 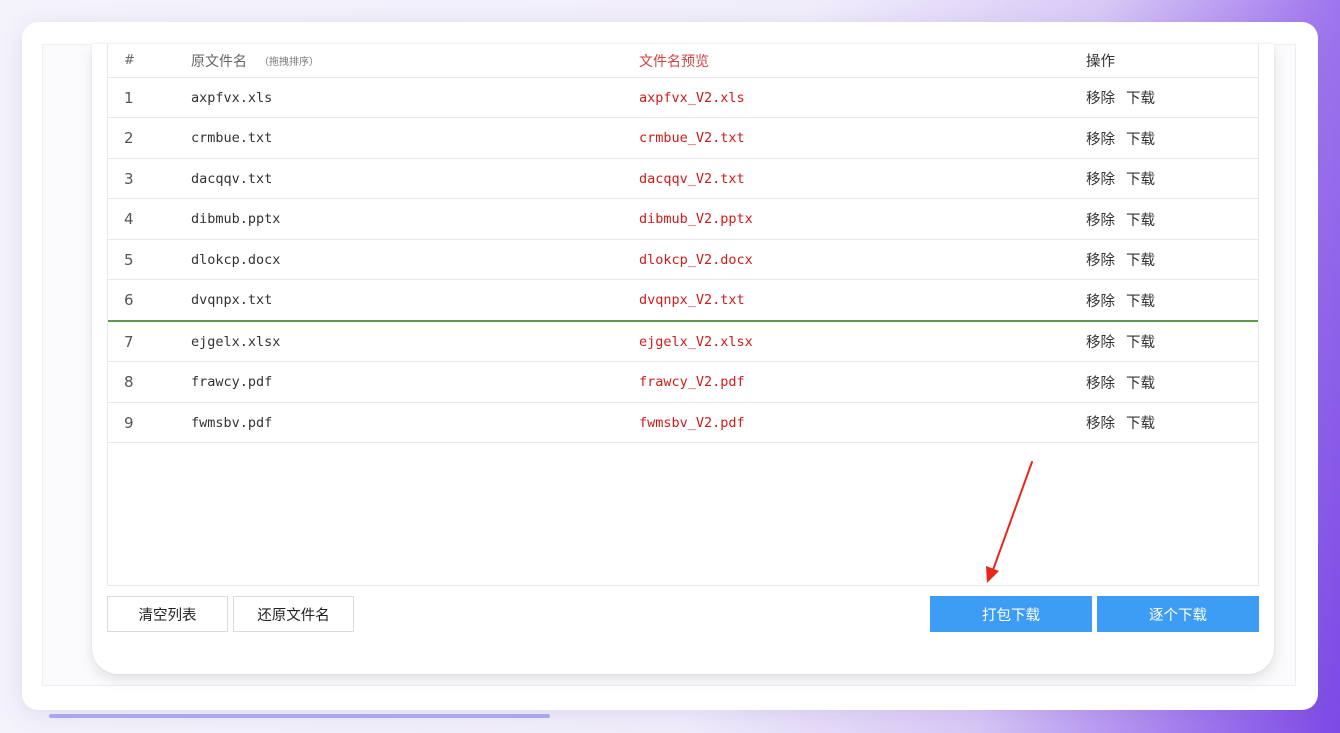 I want to click on header-original-name: 原文件名 （拖拽排序）, so click(x=255, y=60).